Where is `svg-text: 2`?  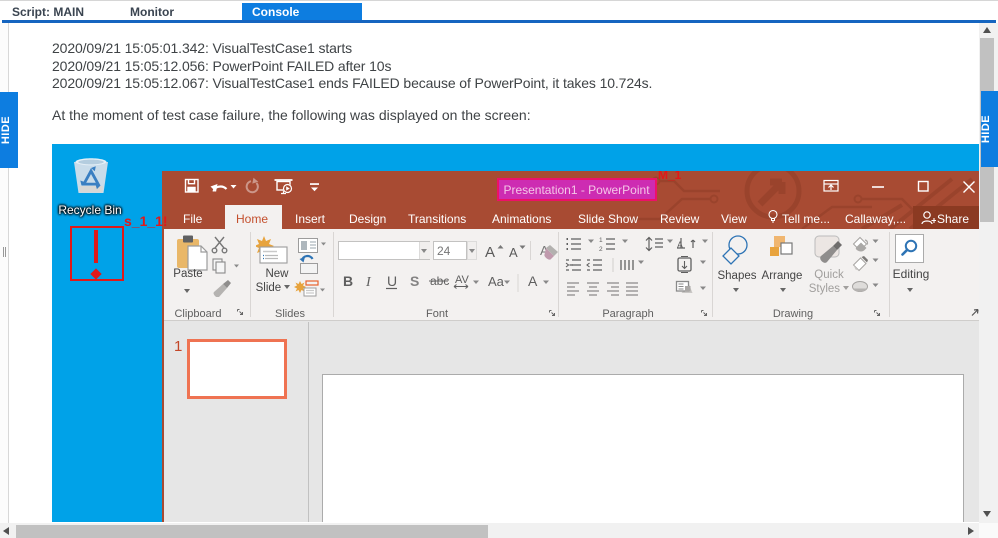 svg-text: 2 is located at coordinates (601, 249).